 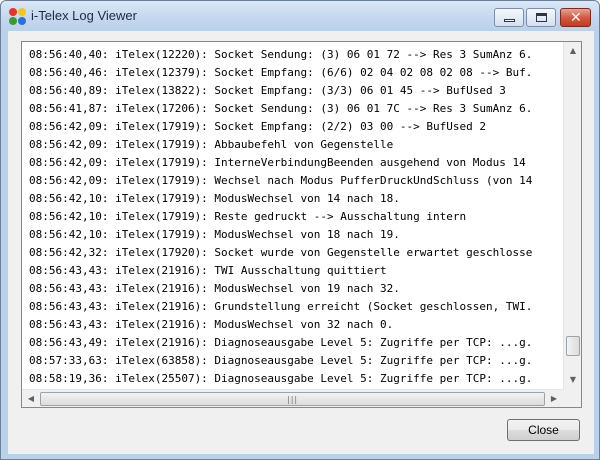 I want to click on maximize-icon, so click(x=541, y=17).